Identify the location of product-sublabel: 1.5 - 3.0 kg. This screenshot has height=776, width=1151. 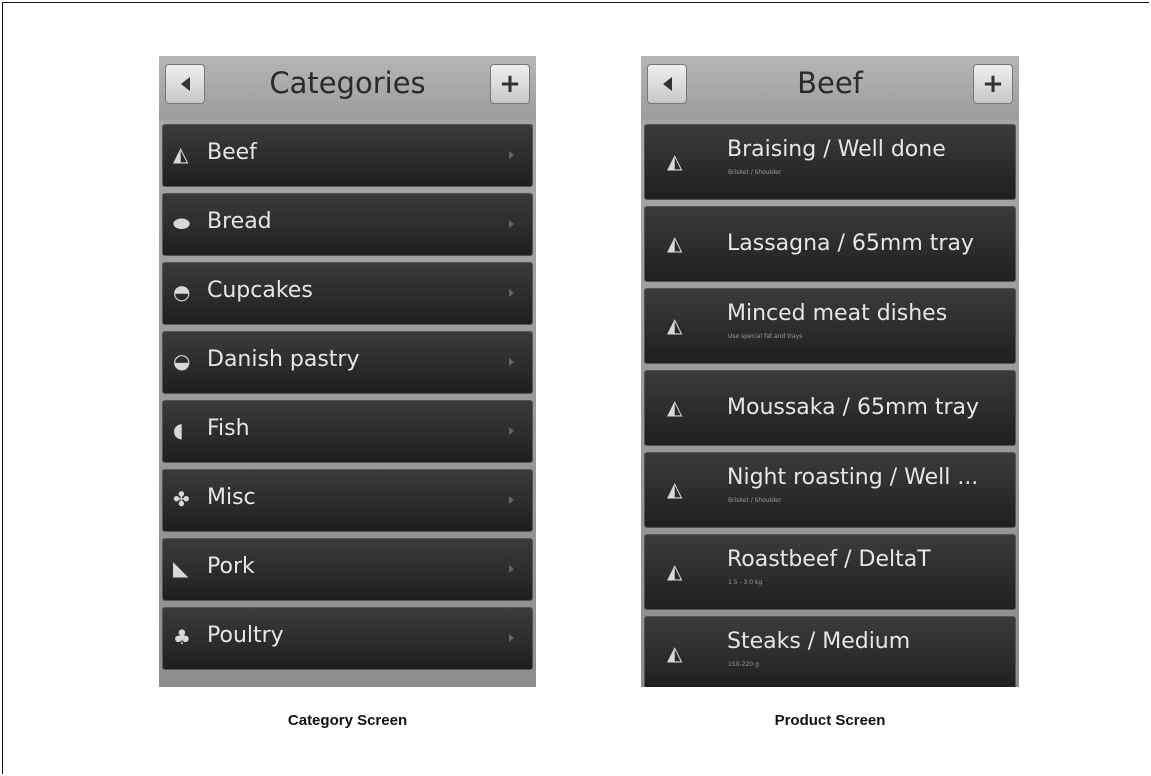
(745, 582).